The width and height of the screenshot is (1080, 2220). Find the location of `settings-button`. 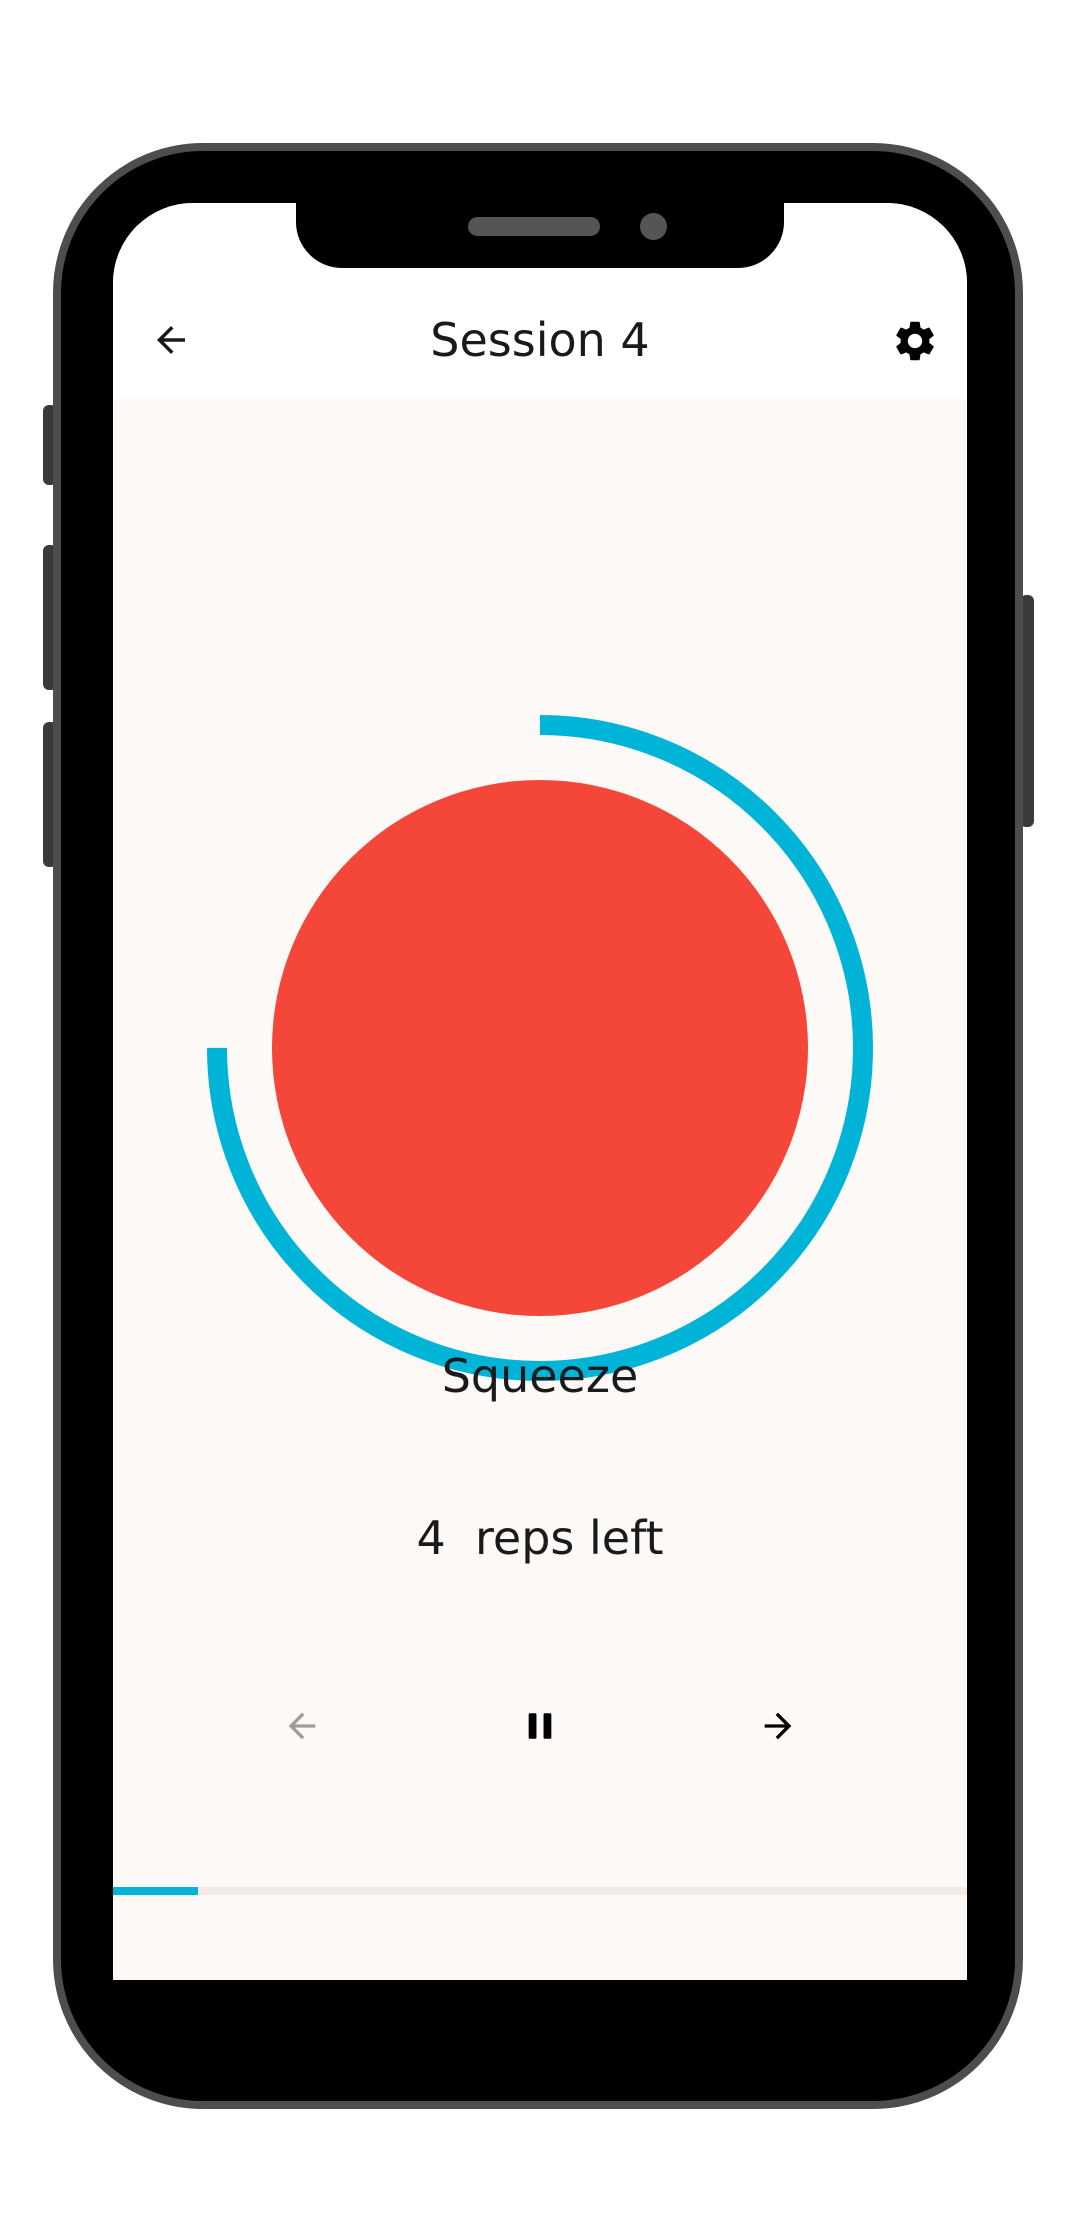

settings-button is located at coordinates (915, 341).